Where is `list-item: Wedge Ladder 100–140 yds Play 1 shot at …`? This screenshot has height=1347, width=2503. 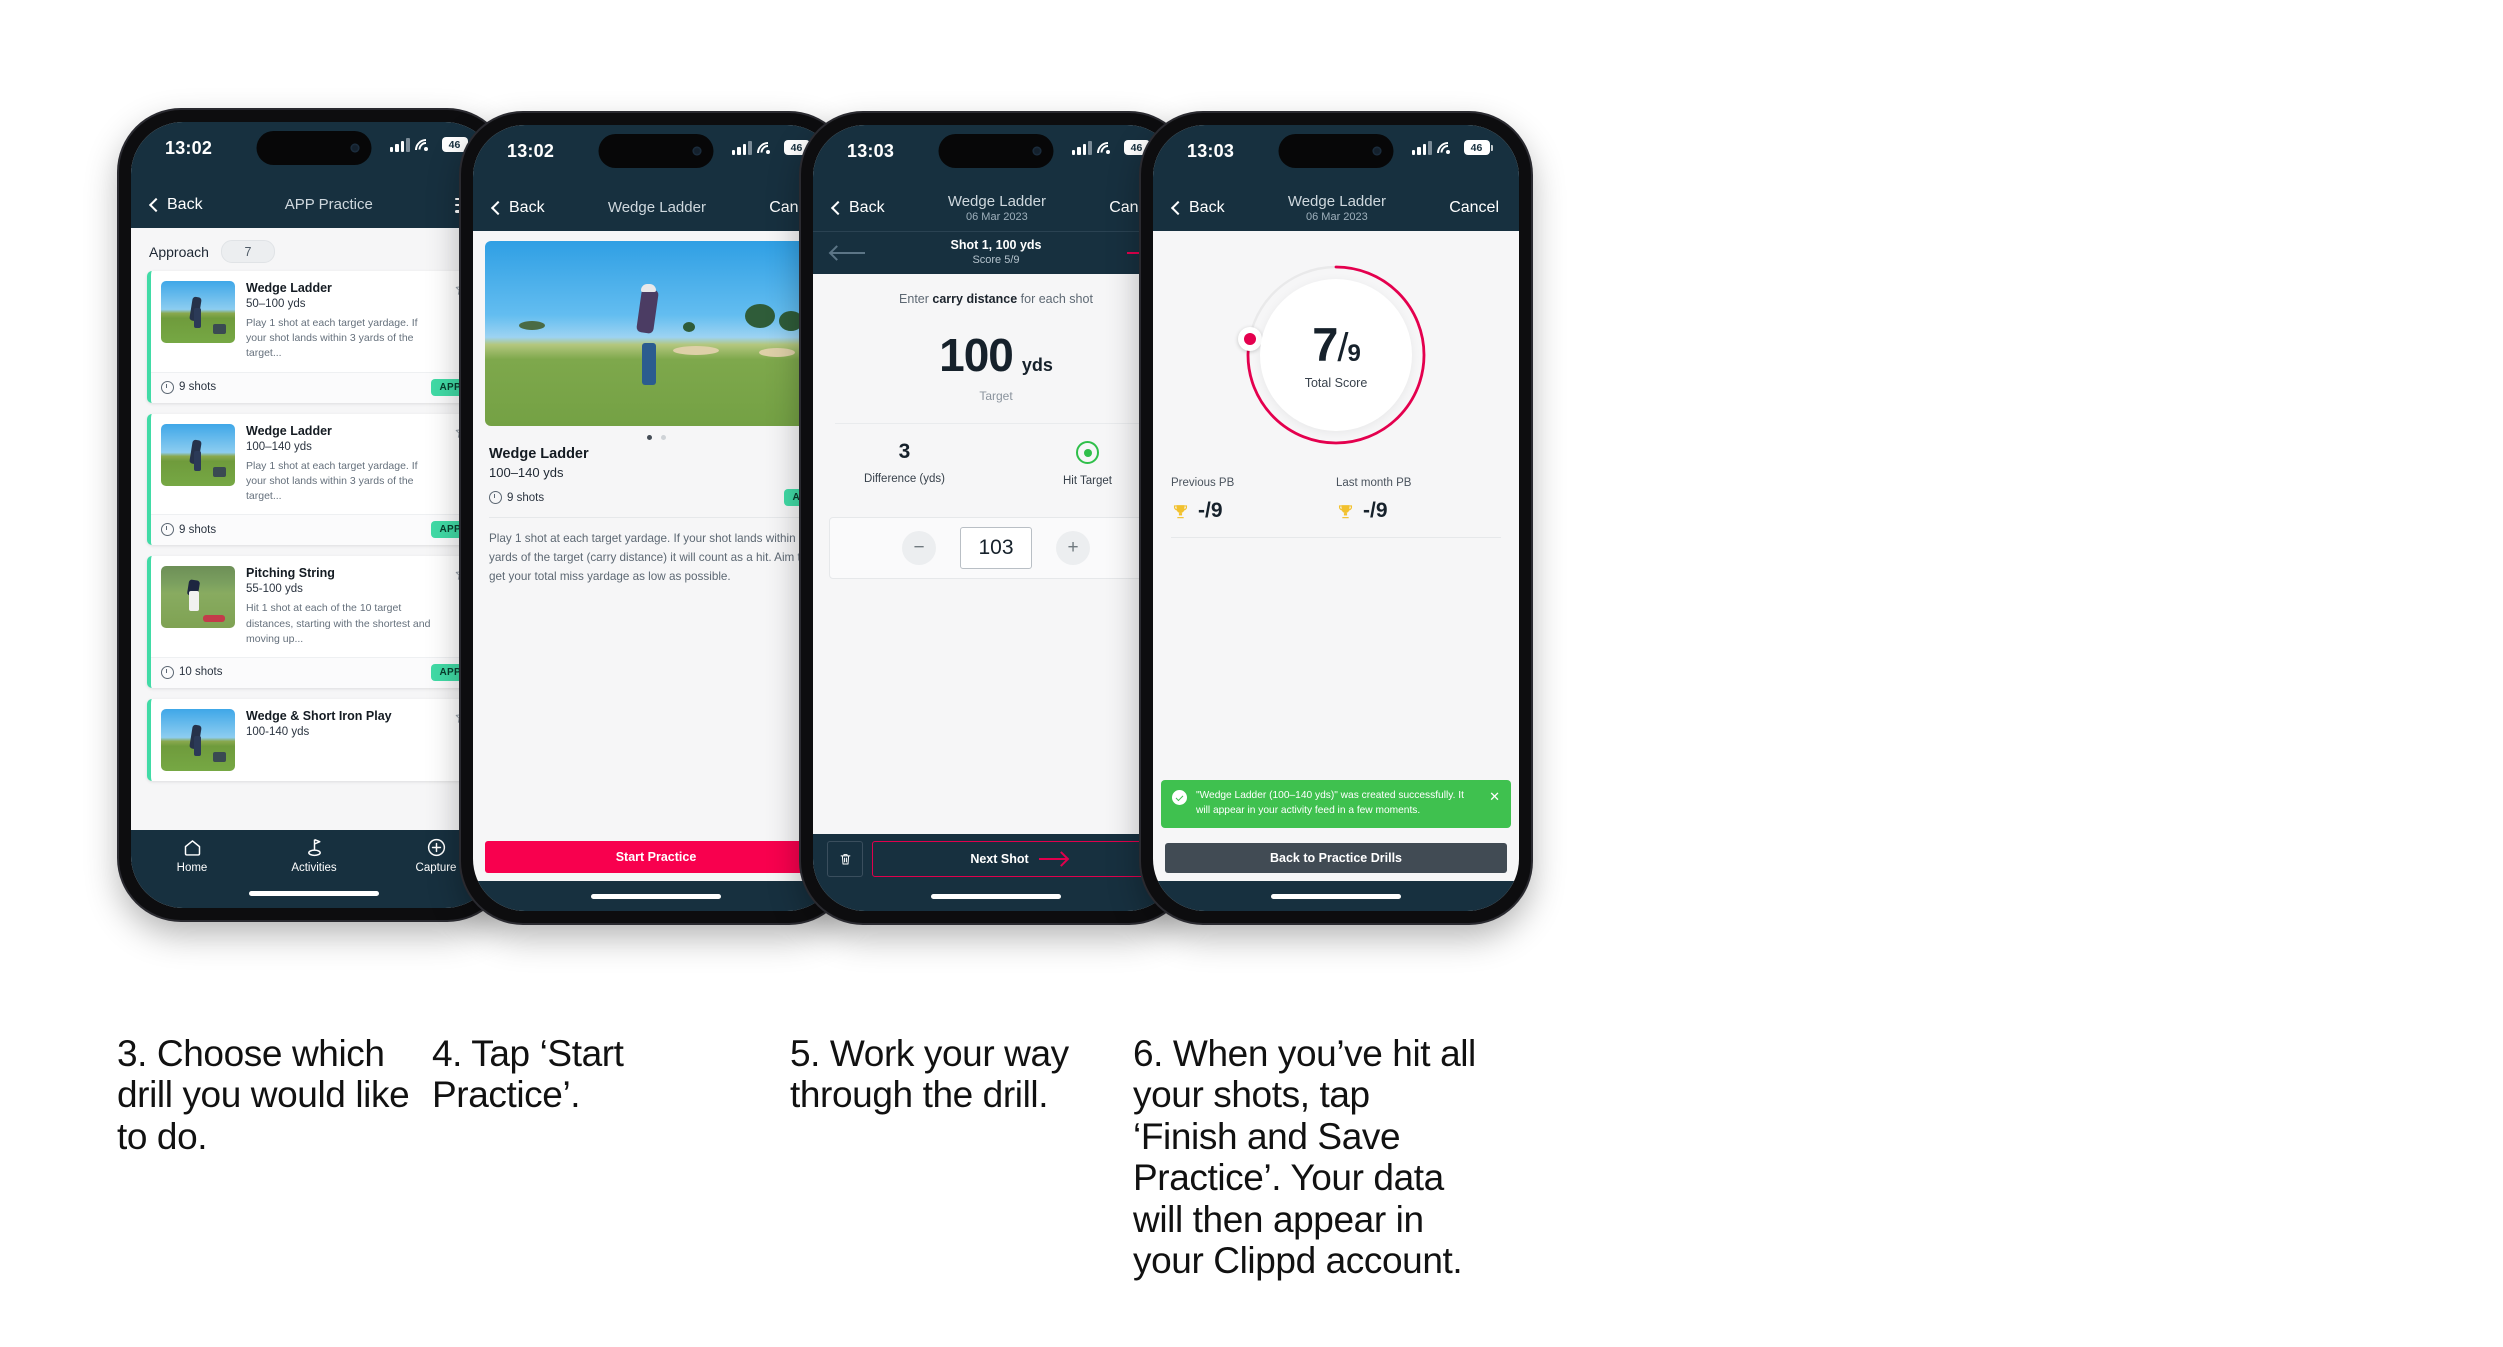
list-item: Wedge Ladder 100–140 yds Play 1 shot at … is located at coordinates (314, 479).